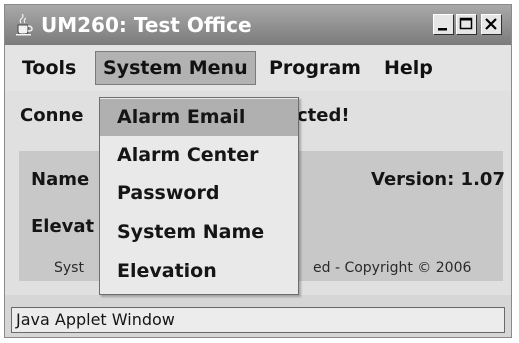 This screenshot has width=519, height=343. What do you see at coordinates (49, 68) in the screenshot?
I see `menu-tools: Tools` at bounding box center [49, 68].